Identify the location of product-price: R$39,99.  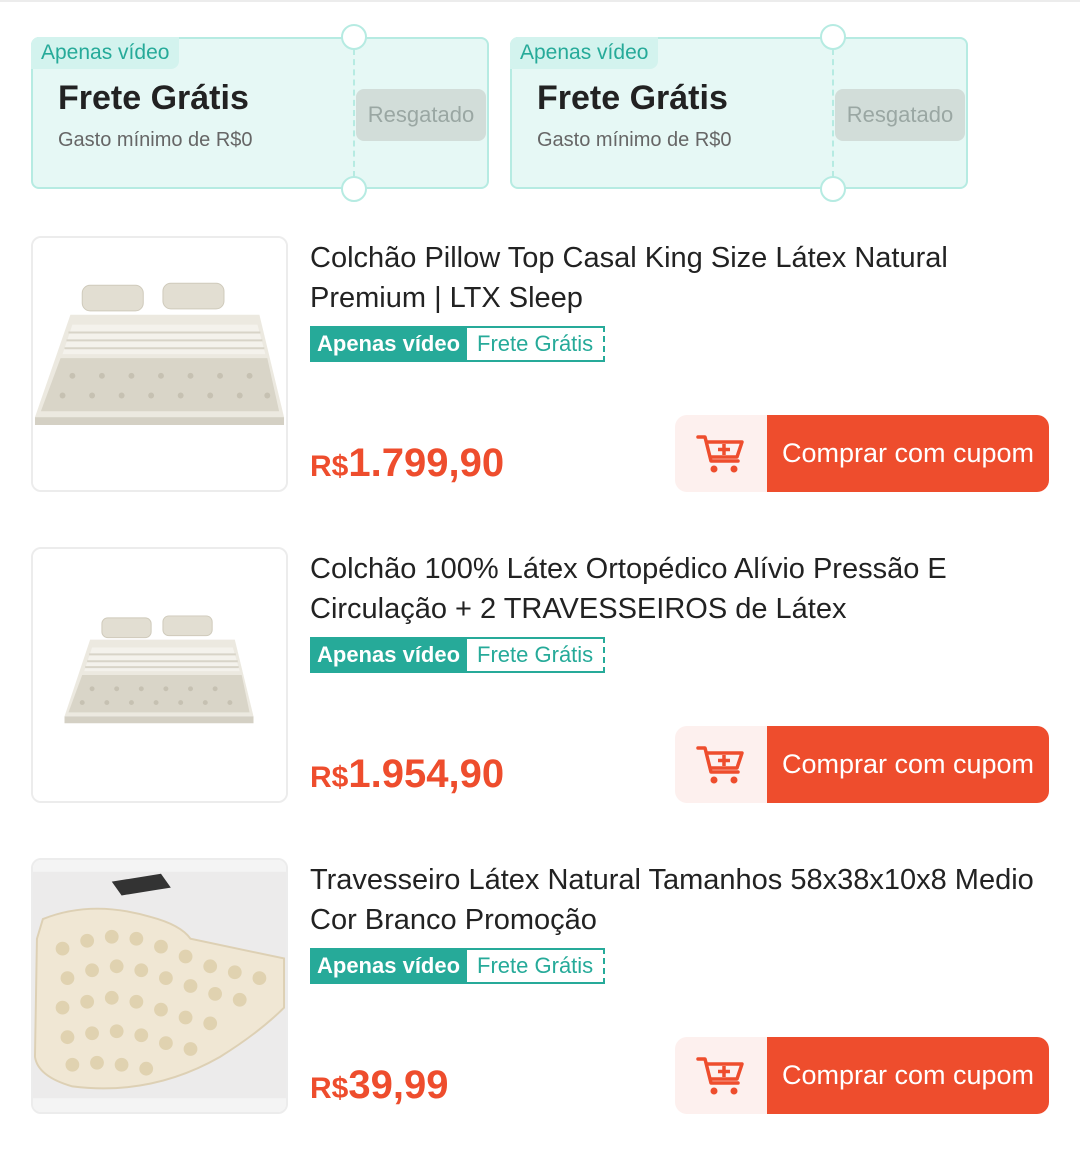
(379, 1085).